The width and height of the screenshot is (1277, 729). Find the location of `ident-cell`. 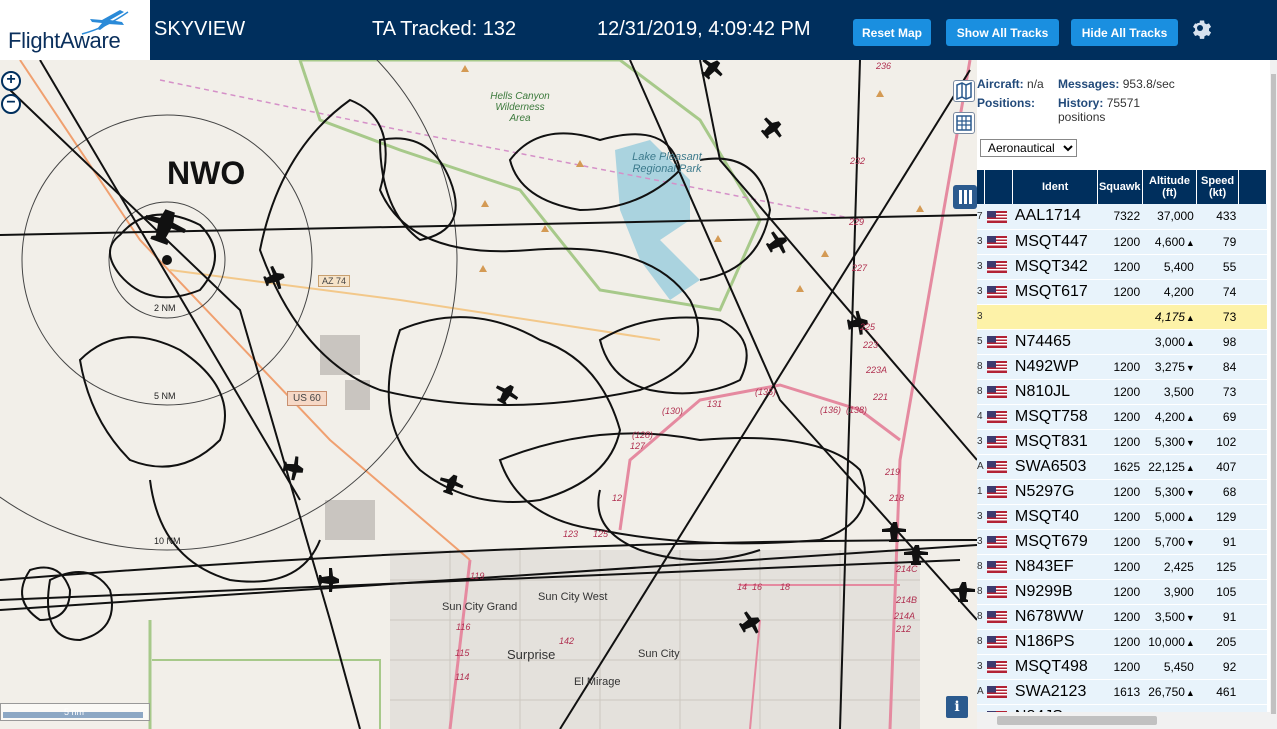

ident-cell is located at coordinates (1055, 317).